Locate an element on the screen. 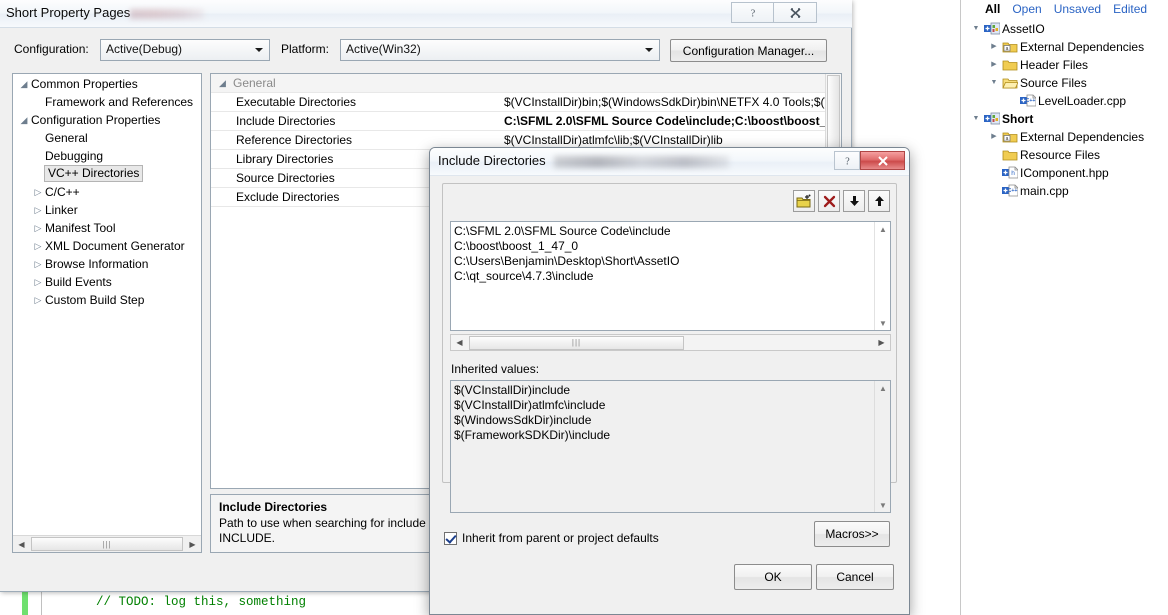 This screenshot has height=615, width=1168. tree-item-custom-build-step: ▷ Custom Build Step is located at coordinates (107, 299).